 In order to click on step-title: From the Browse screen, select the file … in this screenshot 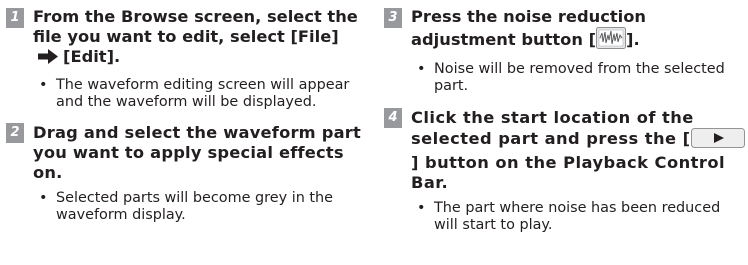, I will do `click(199, 38)`.